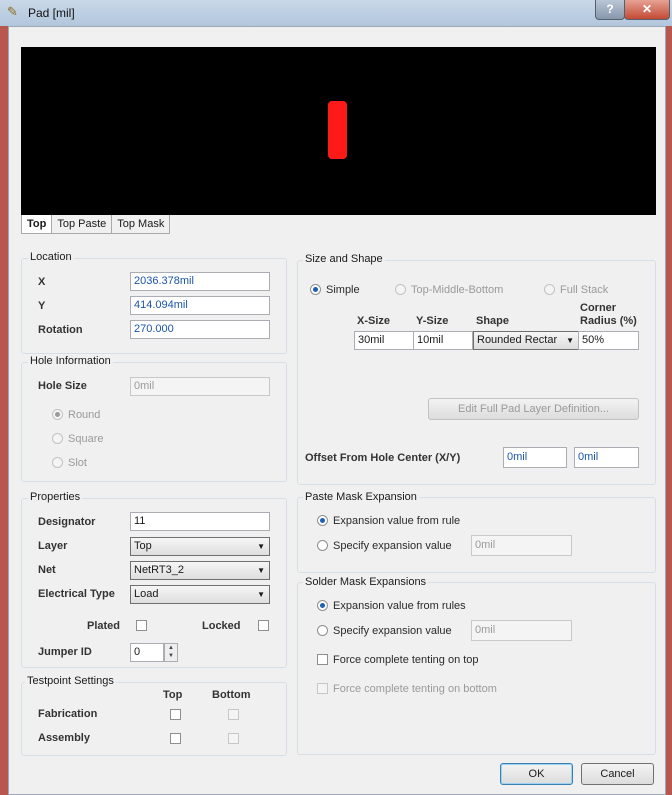  I want to click on round-label: Round, so click(84, 415).